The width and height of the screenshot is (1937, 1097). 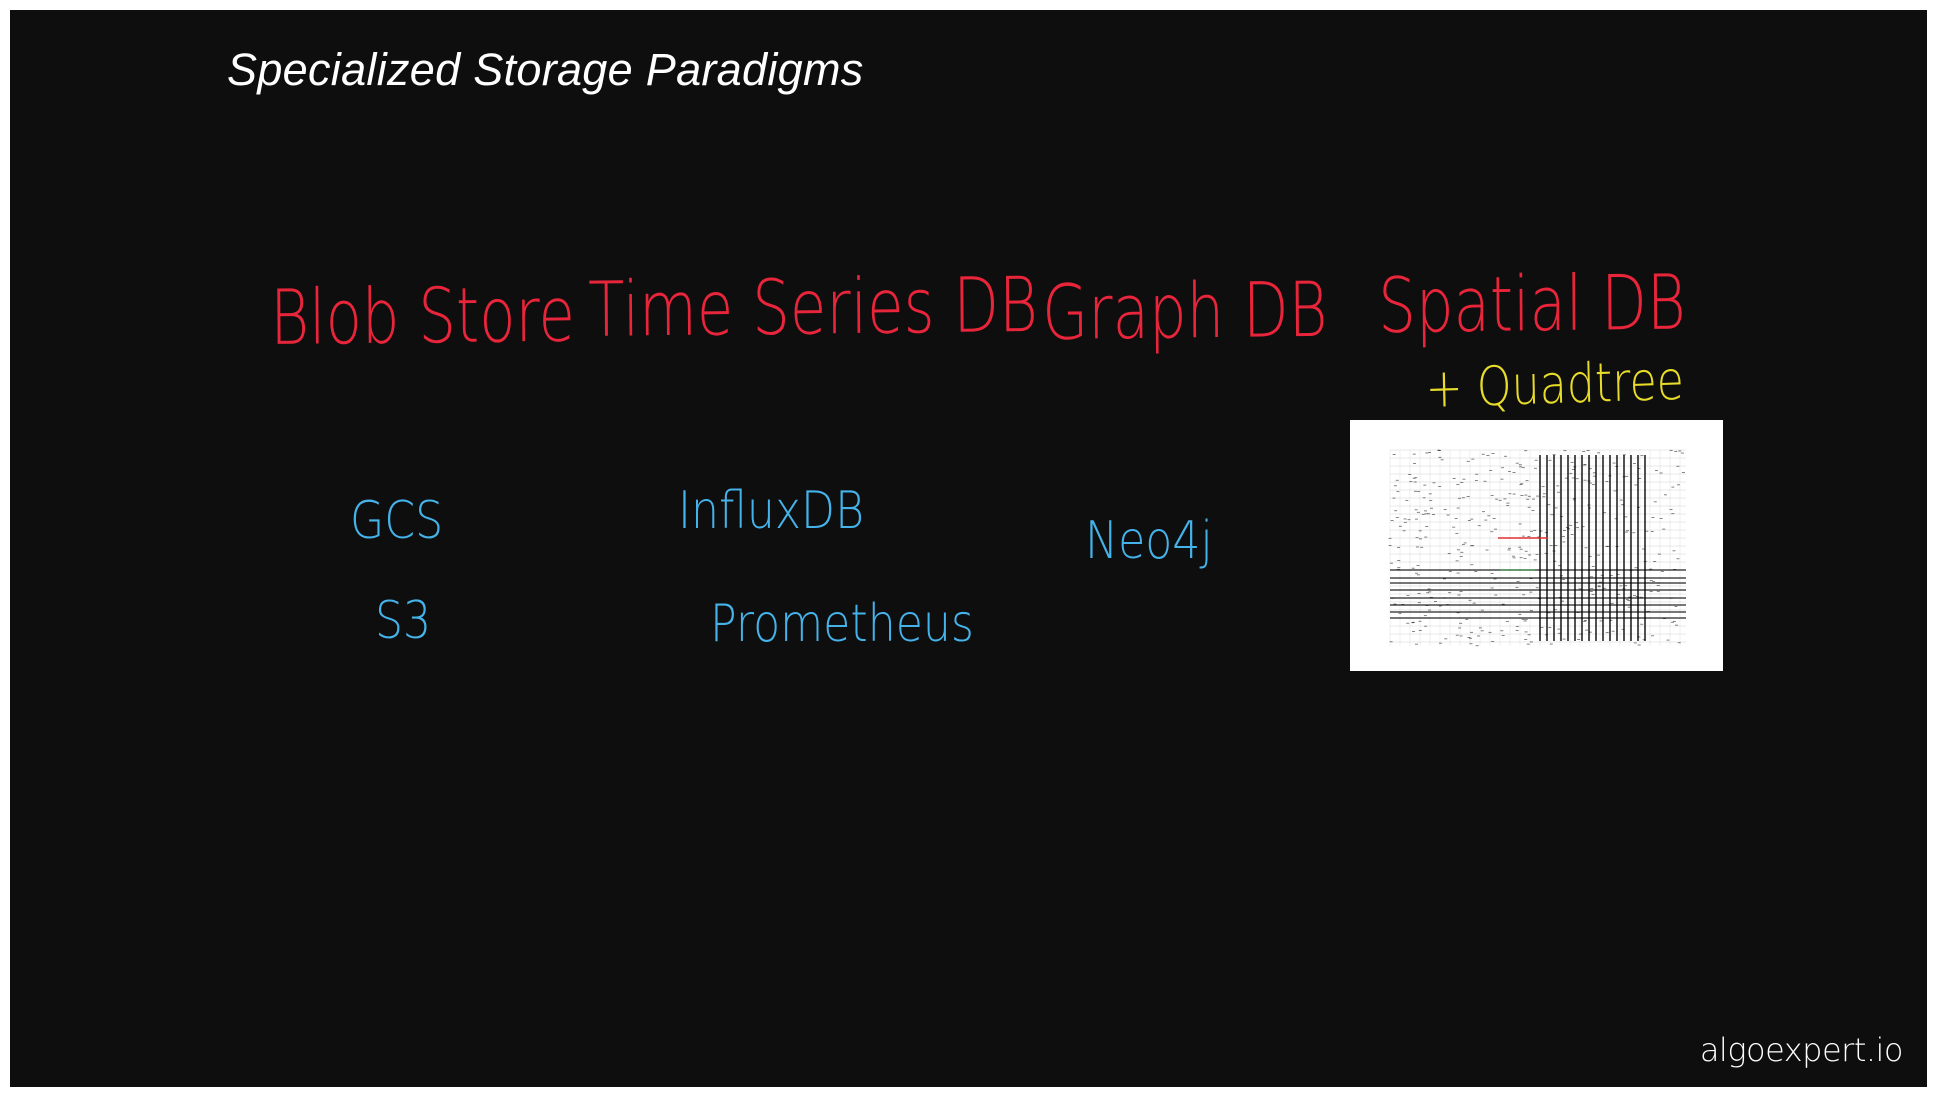 I want to click on spatial-addon-quadtree: + Quadtree, so click(x=1554, y=384).